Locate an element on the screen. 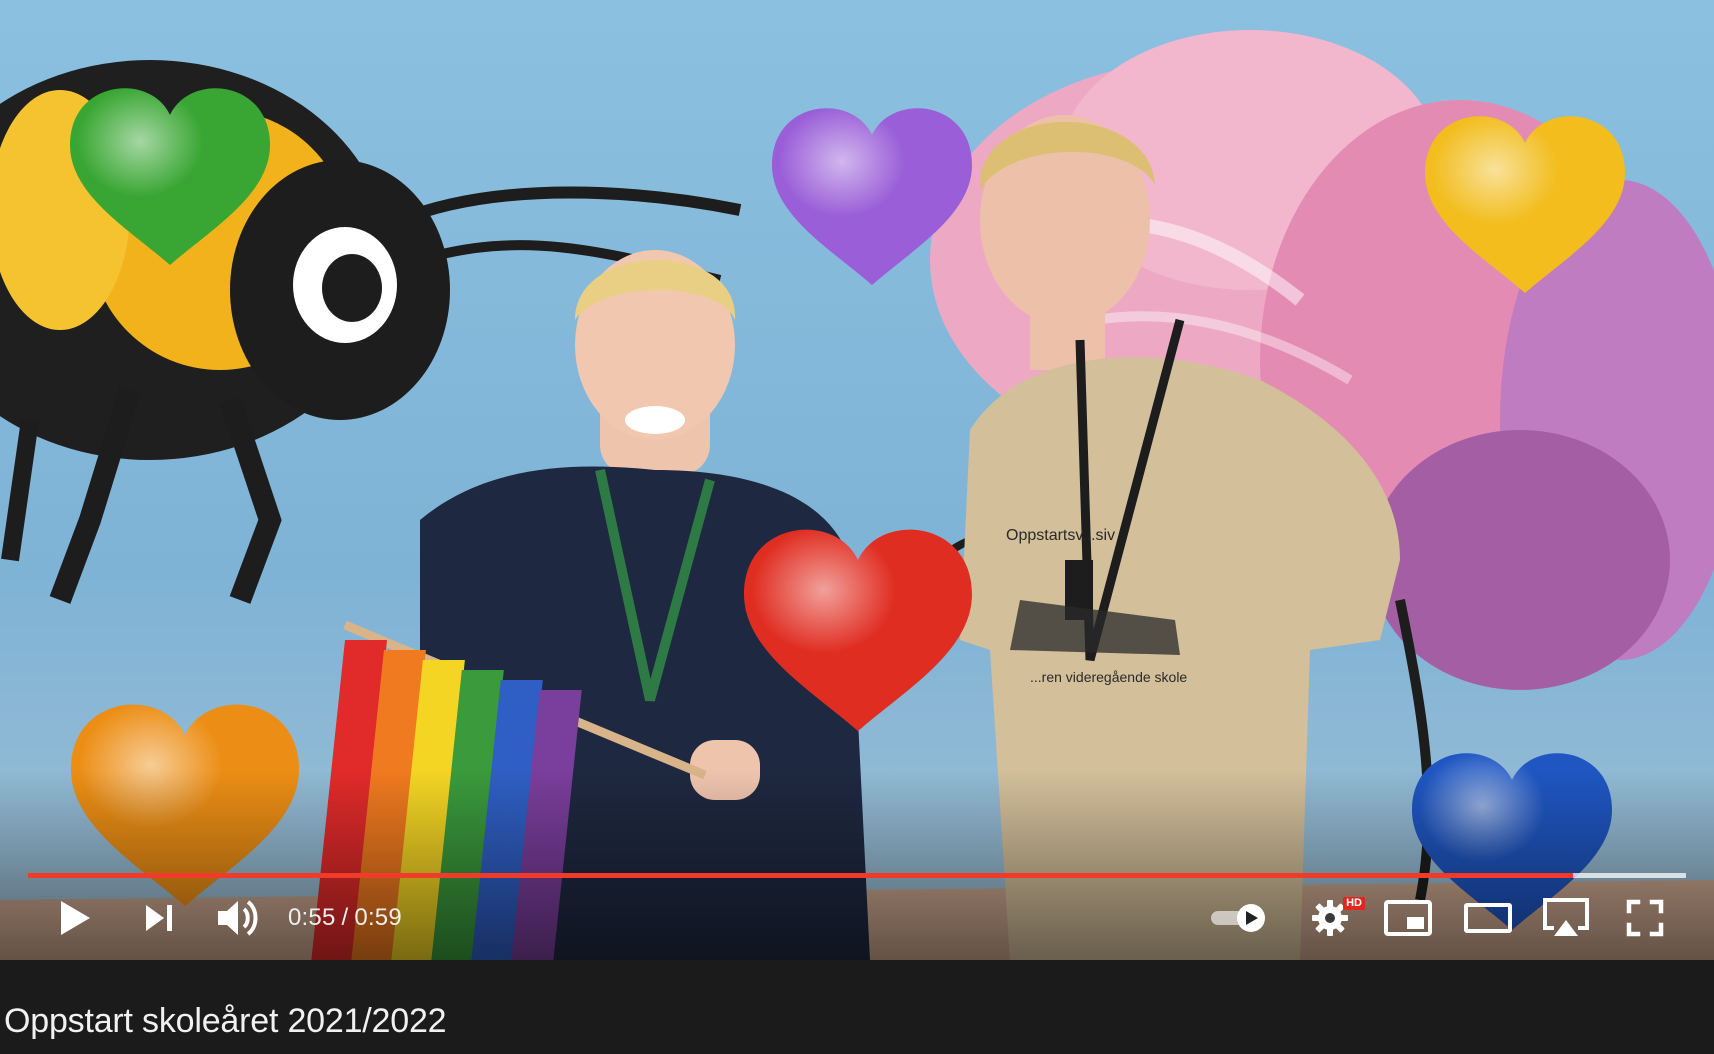 The height and width of the screenshot is (1054, 1714). skip-next-icon is located at coordinates (159, 918).